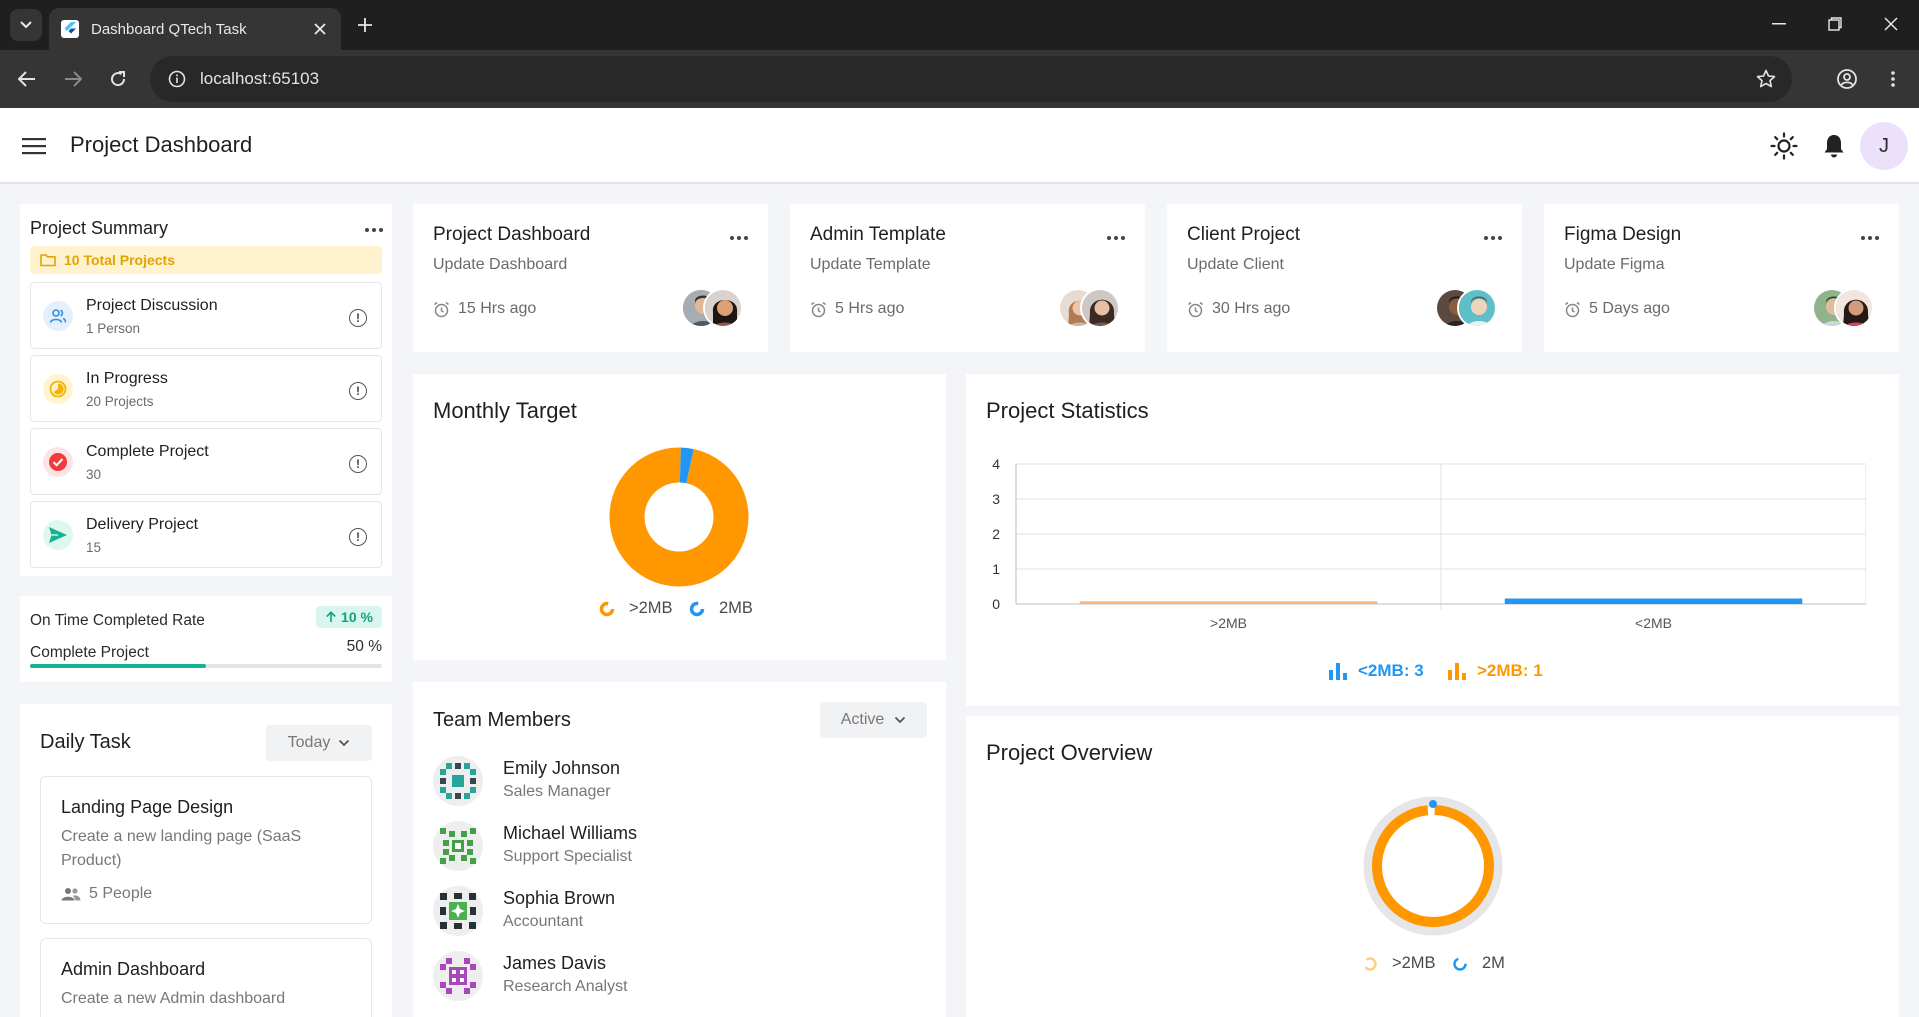  I want to click on site-info-icon, so click(177, 79).